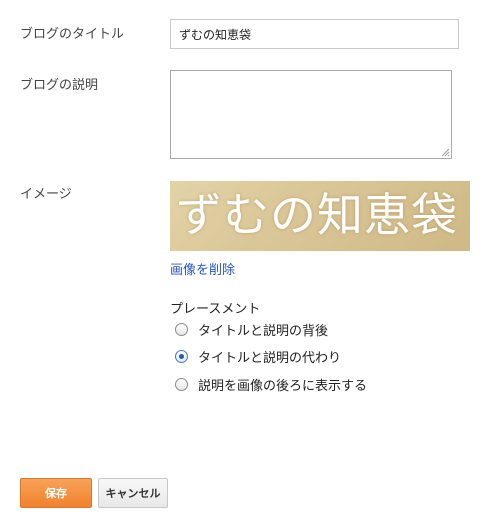 The width and height of the screenshot is (493, 521). I want to click on placement-option-behind: タイトルと説明の背後, so click(252, 330).